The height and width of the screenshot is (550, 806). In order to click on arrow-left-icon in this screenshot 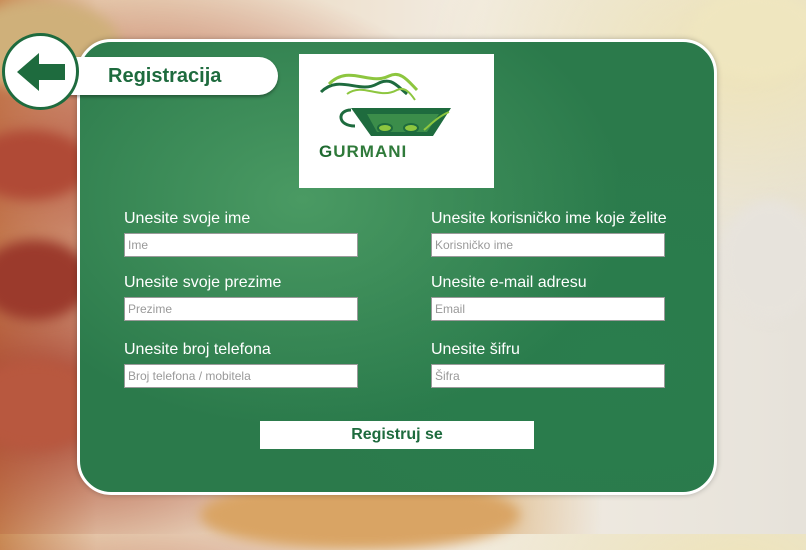, I will do `click(40, 71)`.